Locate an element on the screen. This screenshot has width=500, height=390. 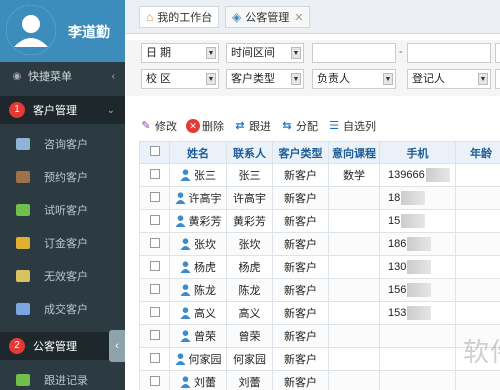
cell-course is located at coordinates (354, 336).